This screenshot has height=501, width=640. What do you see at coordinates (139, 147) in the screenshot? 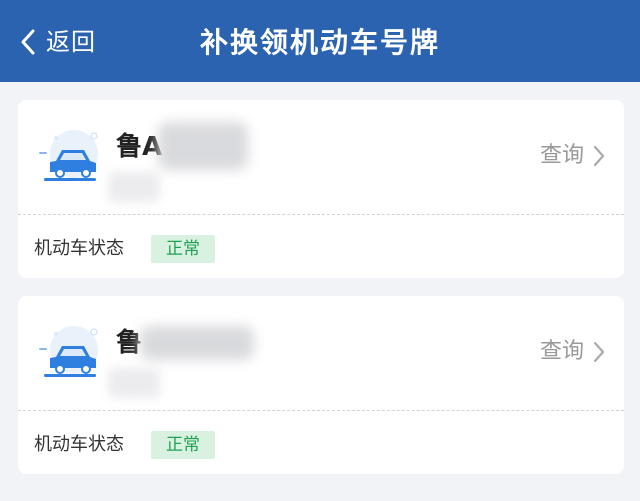
I see `plate-number: 鲁A` at bounding box center [139, 147].